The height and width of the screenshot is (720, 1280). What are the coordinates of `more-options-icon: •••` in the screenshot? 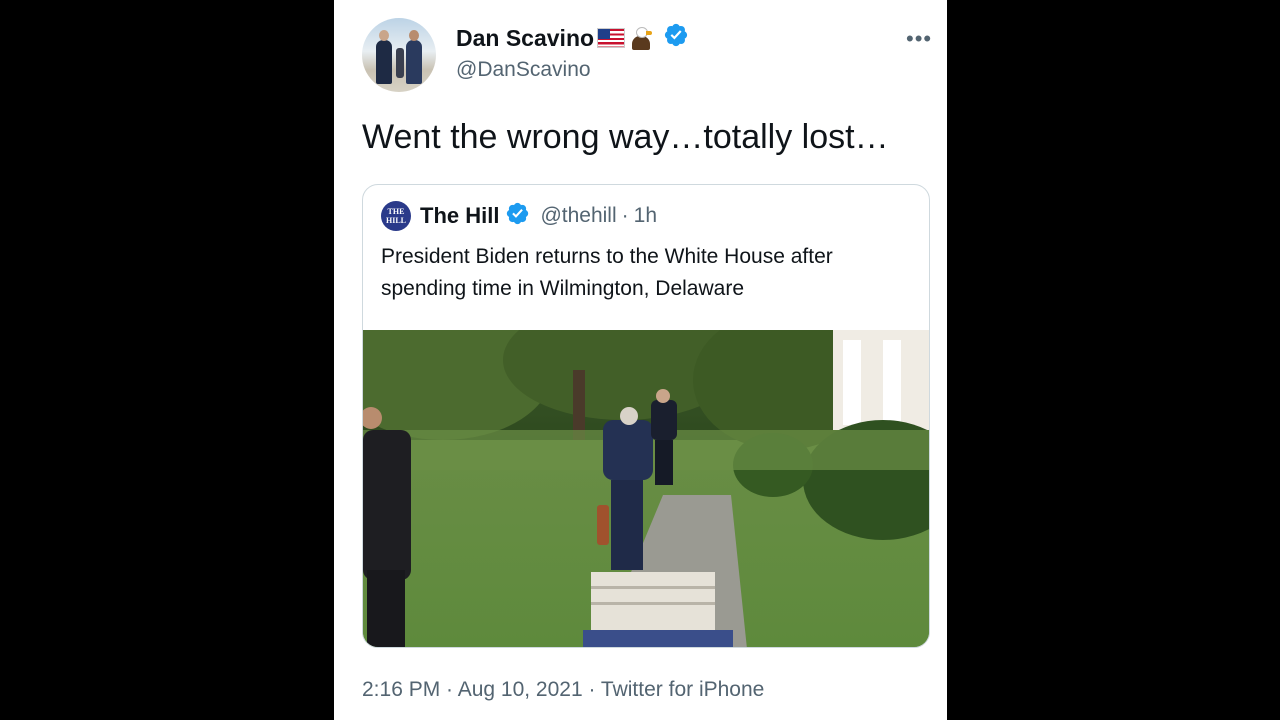 It's located at (919, 39).